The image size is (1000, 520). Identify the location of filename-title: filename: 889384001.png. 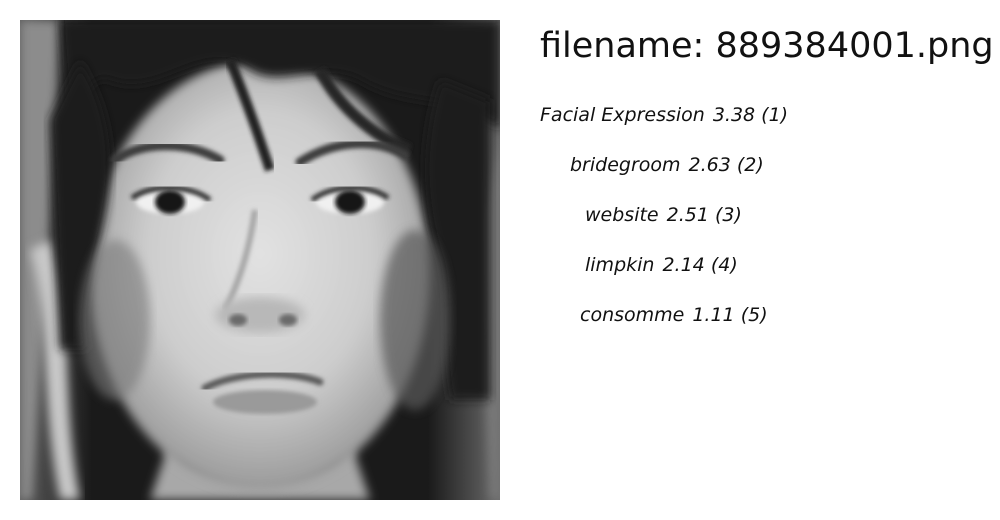
(767, 46).